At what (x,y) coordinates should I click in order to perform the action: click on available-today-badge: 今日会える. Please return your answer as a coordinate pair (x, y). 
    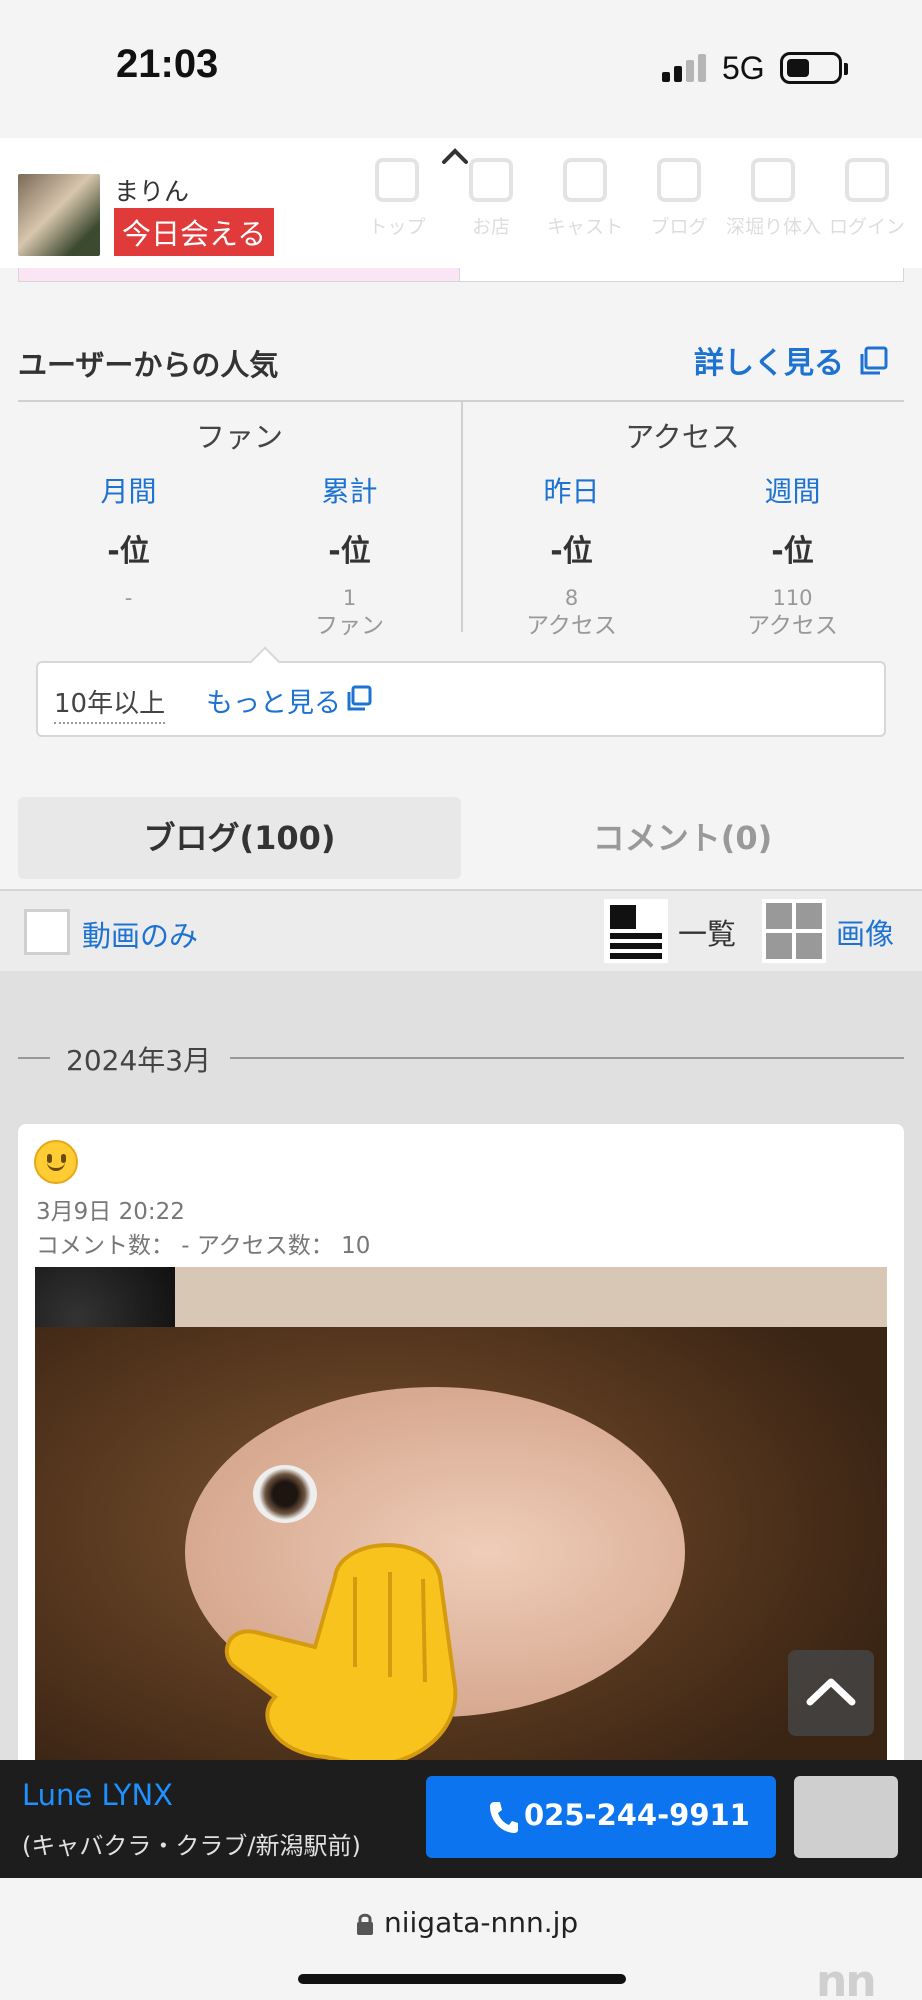
    Looking at the image, I should click on (194, 232).